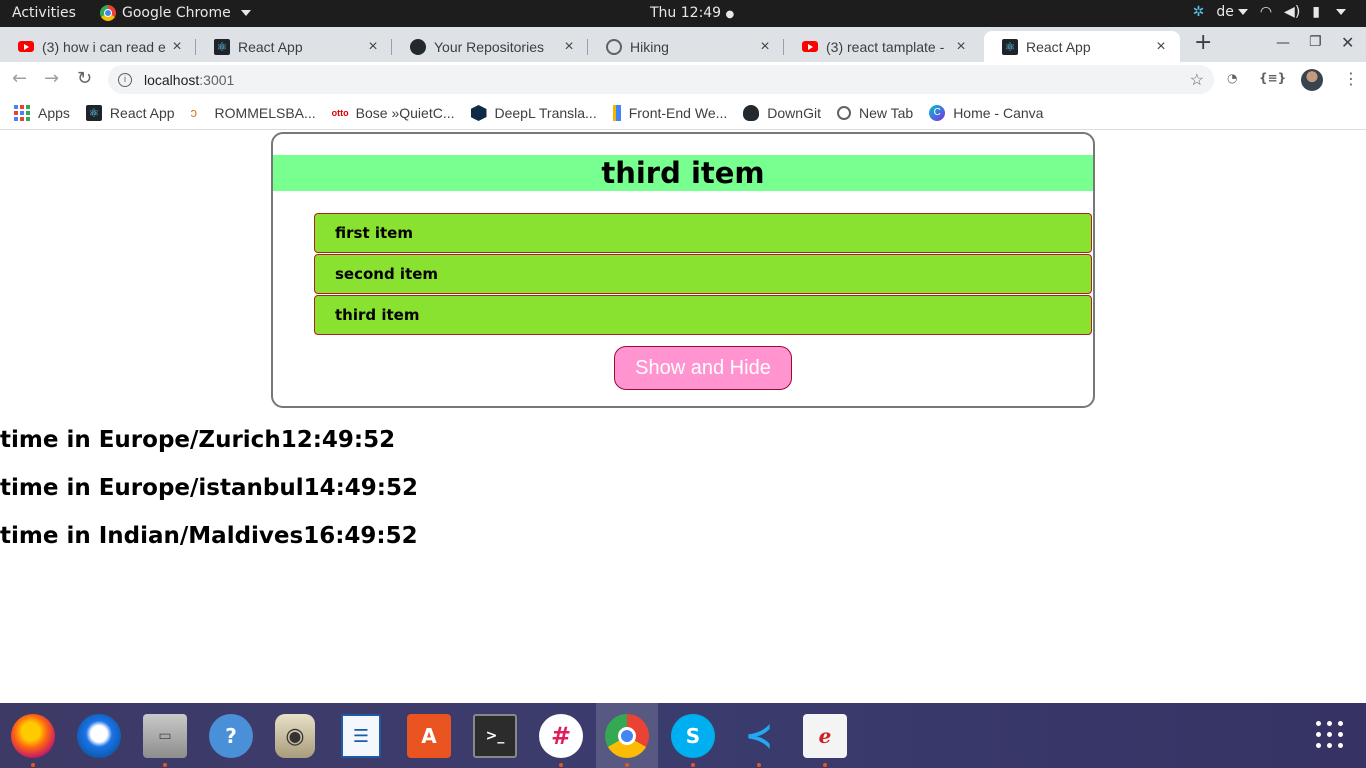 This screenshot has height=768, width=1366. I want to click on activities-button: Activities, so click(44, 13).